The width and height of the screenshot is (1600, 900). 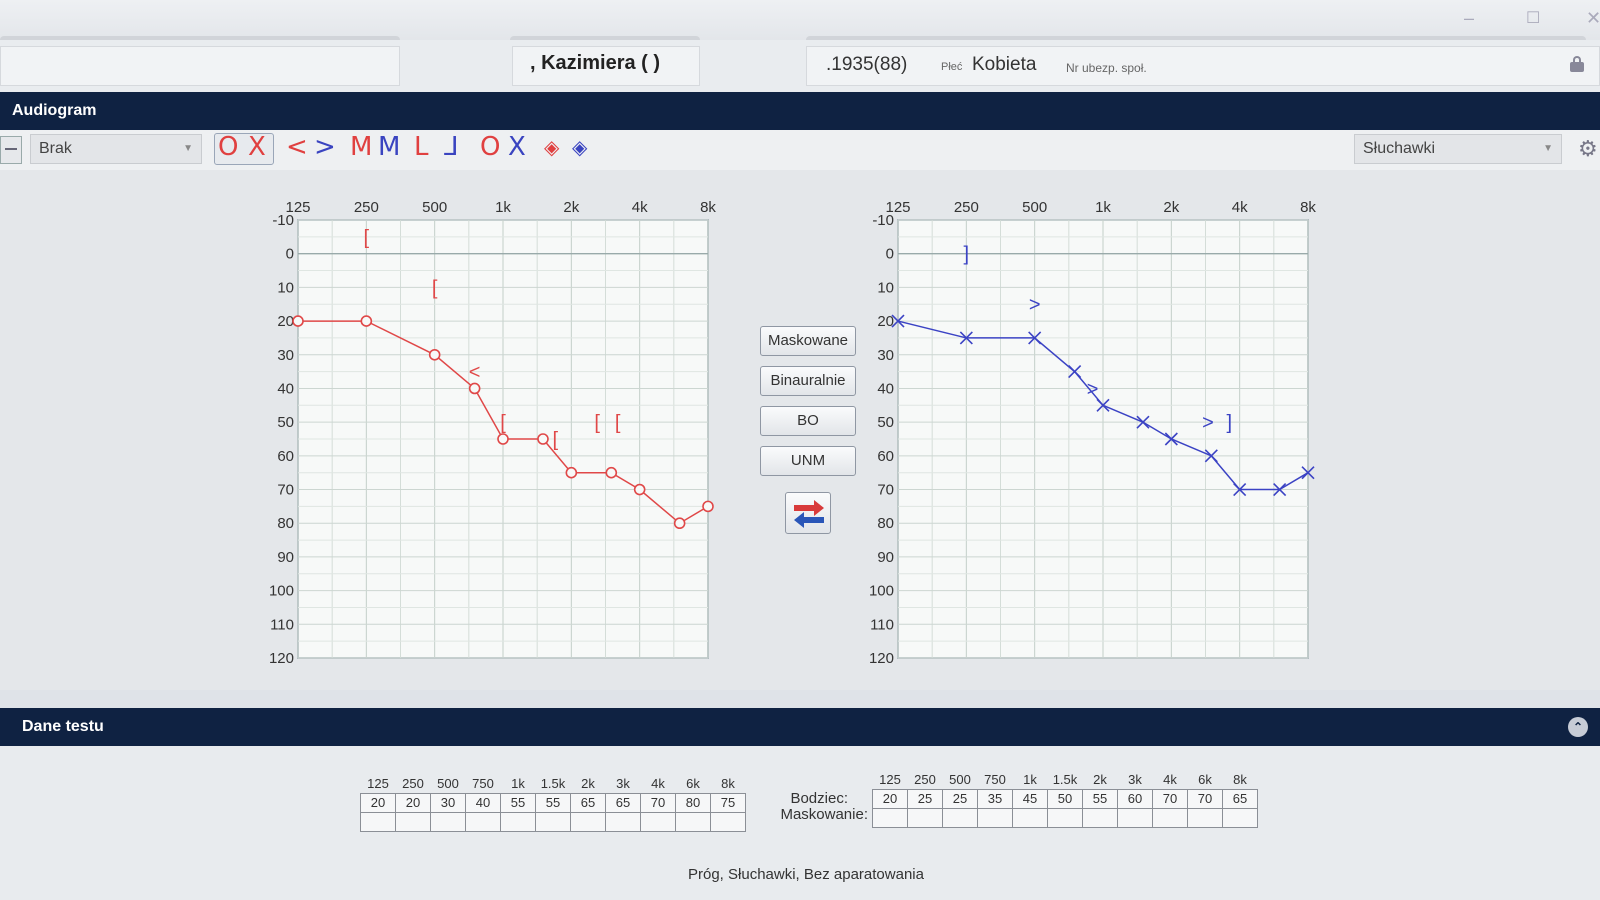 I want to click on collapse-icon: ⌃, so click(x=1578, y=727).